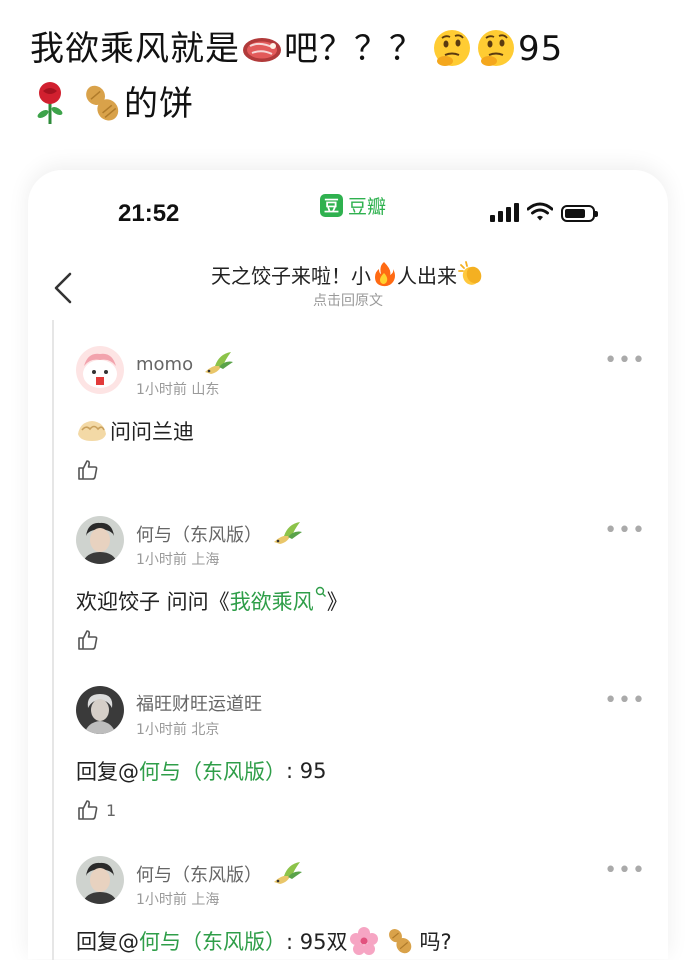 The height and width of the screenshot is (960, 690). Describe the element at coordinates (579, 213) in the screenshot. I see `battery-icon` at that location.